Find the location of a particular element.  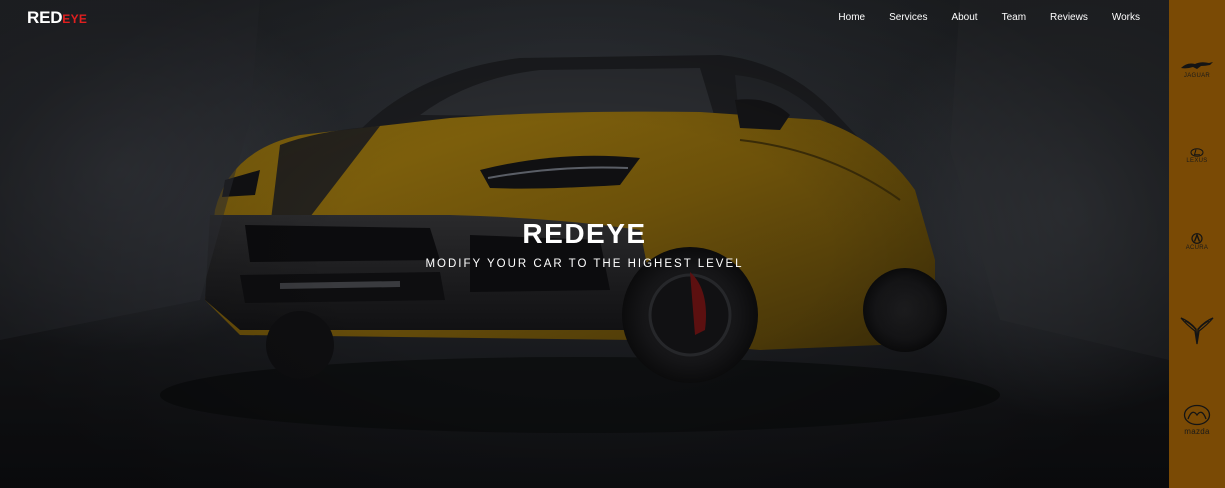

site-logo: REDEYE is located at coordinates (57, 18).